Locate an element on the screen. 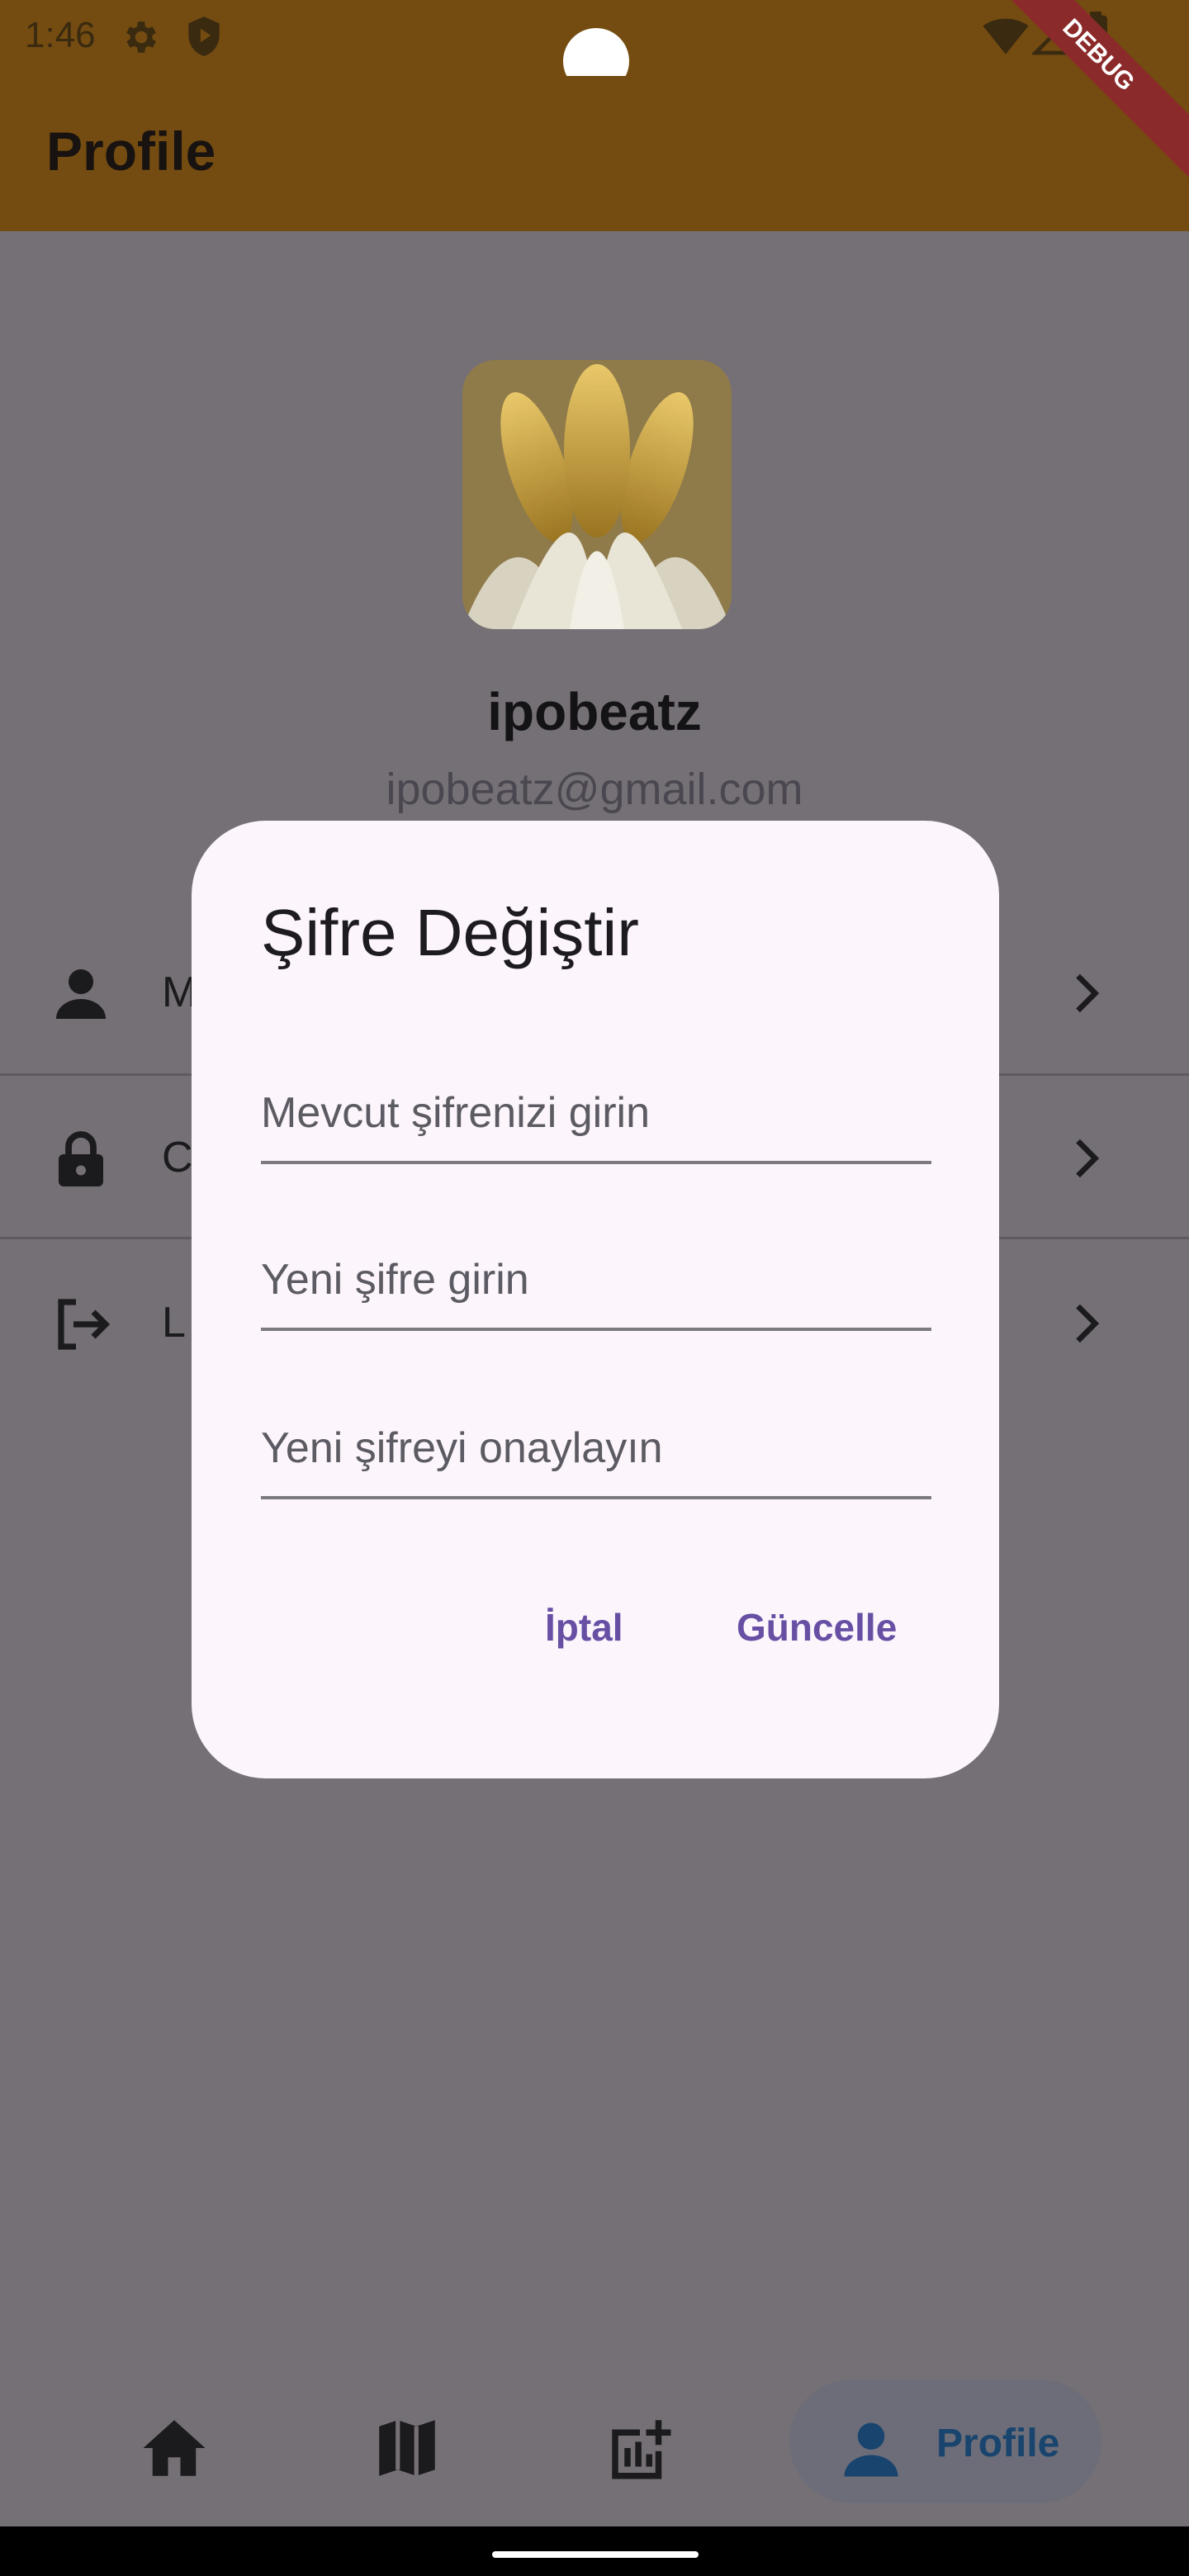  current-password-field: Mevcut şifrenizi girin is located at coordinates (596, 1112).